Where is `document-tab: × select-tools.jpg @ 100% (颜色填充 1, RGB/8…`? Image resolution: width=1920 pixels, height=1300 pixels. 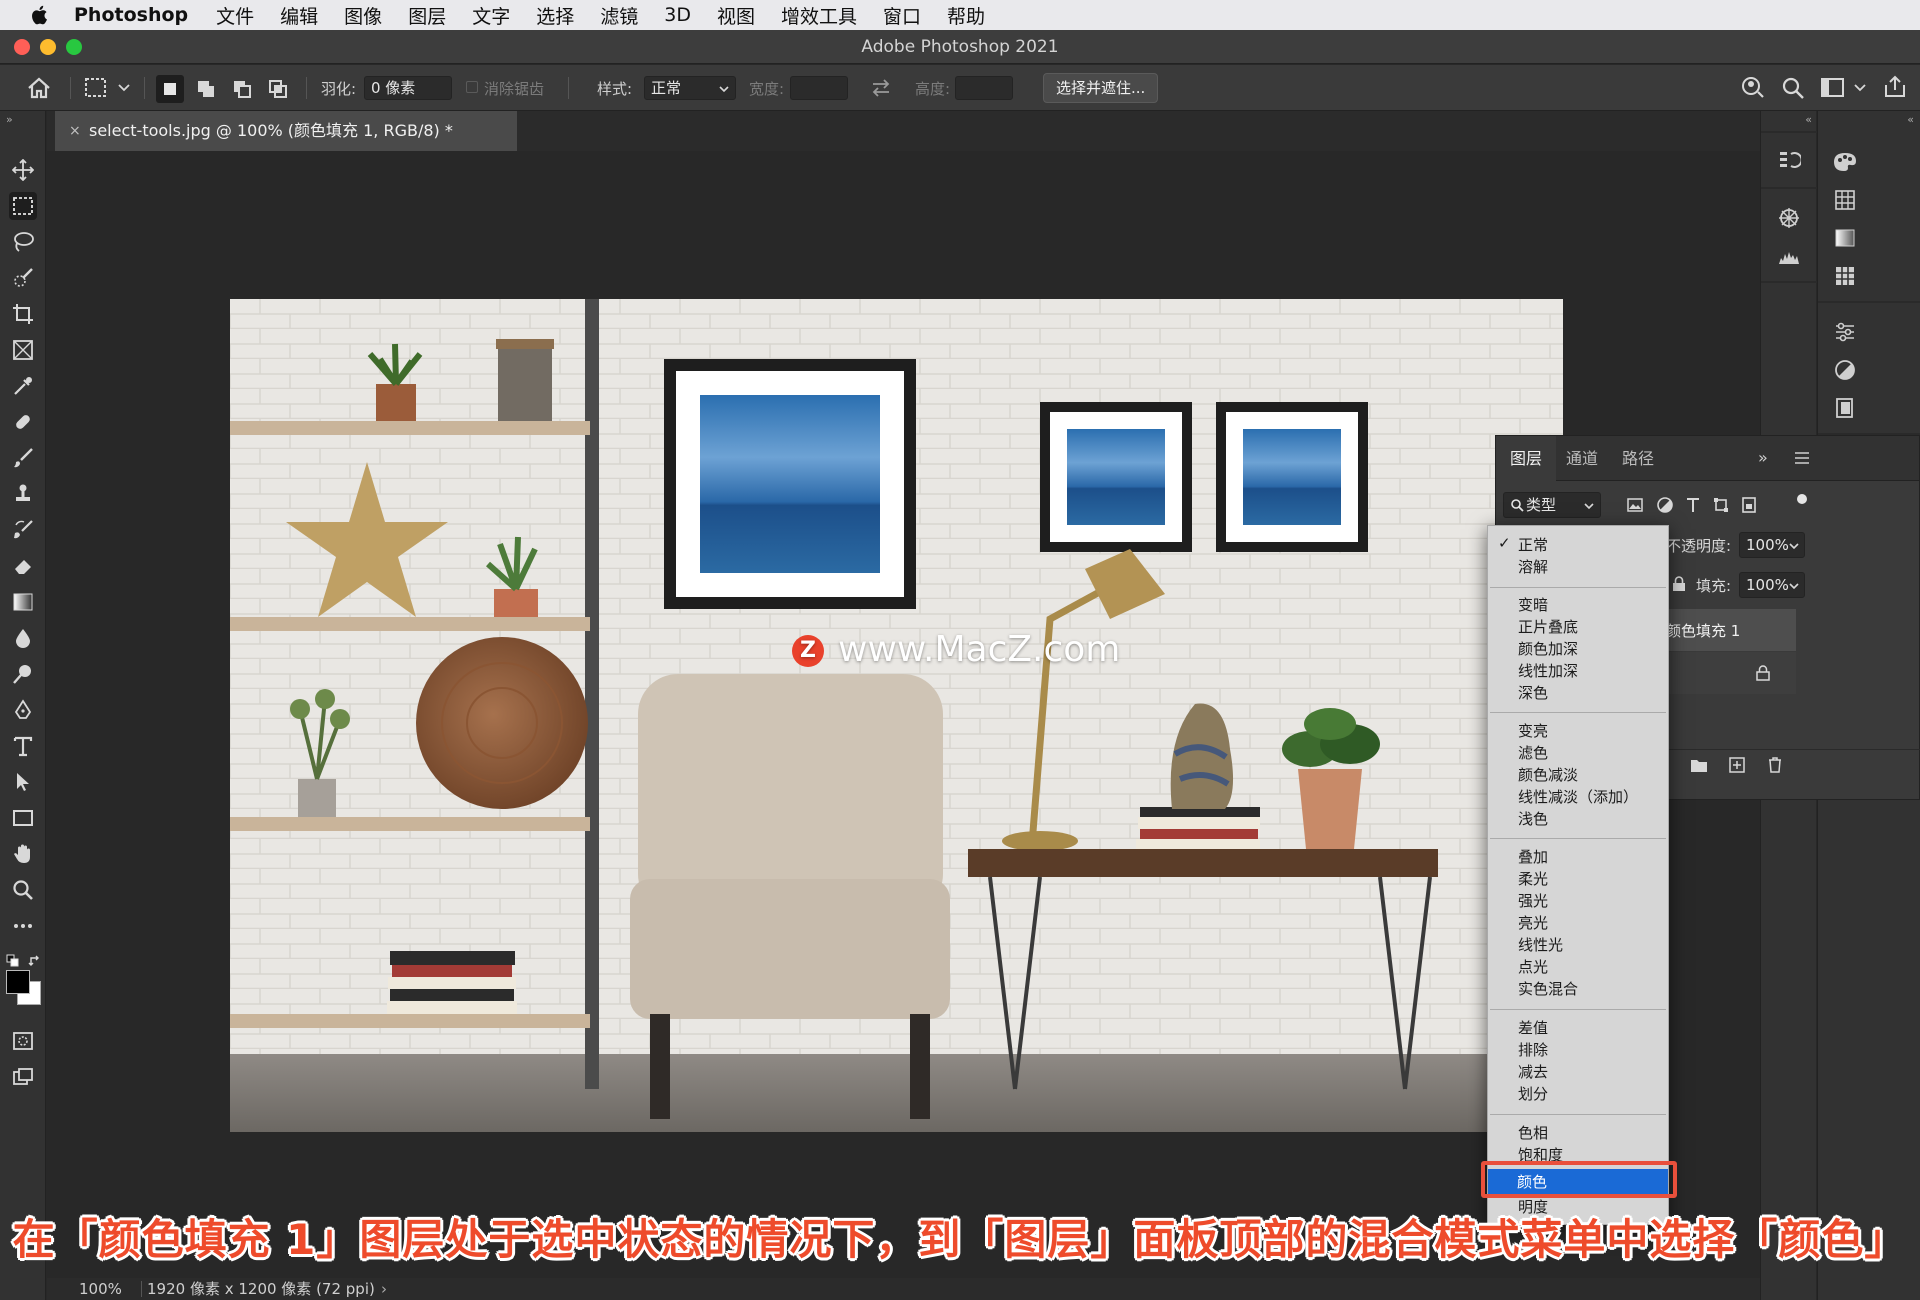
document-tab: × select-tools.jpg @ 100% (颜色填充 1, RGB/8… is located at coordinates (286, 131).